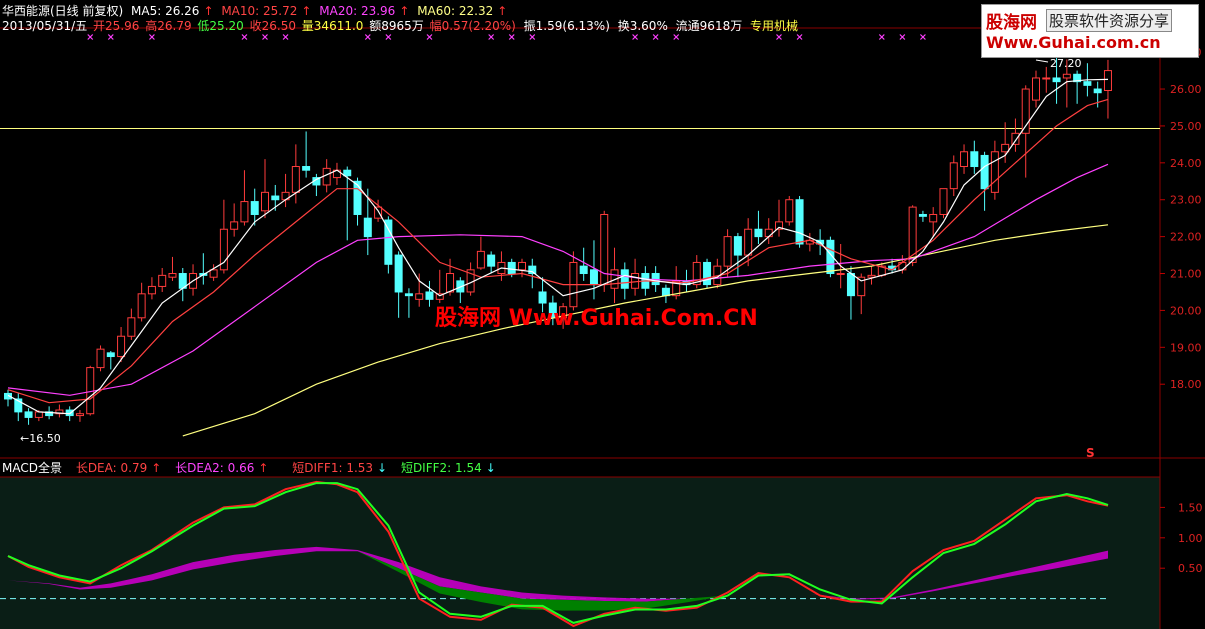 The height and width of the screenshot is (629, 1205). What do you see at coordinates (455, 11) in the screenshot?
I see `ma60-text: MA60: 22.32` at bounding box center [455, 11].